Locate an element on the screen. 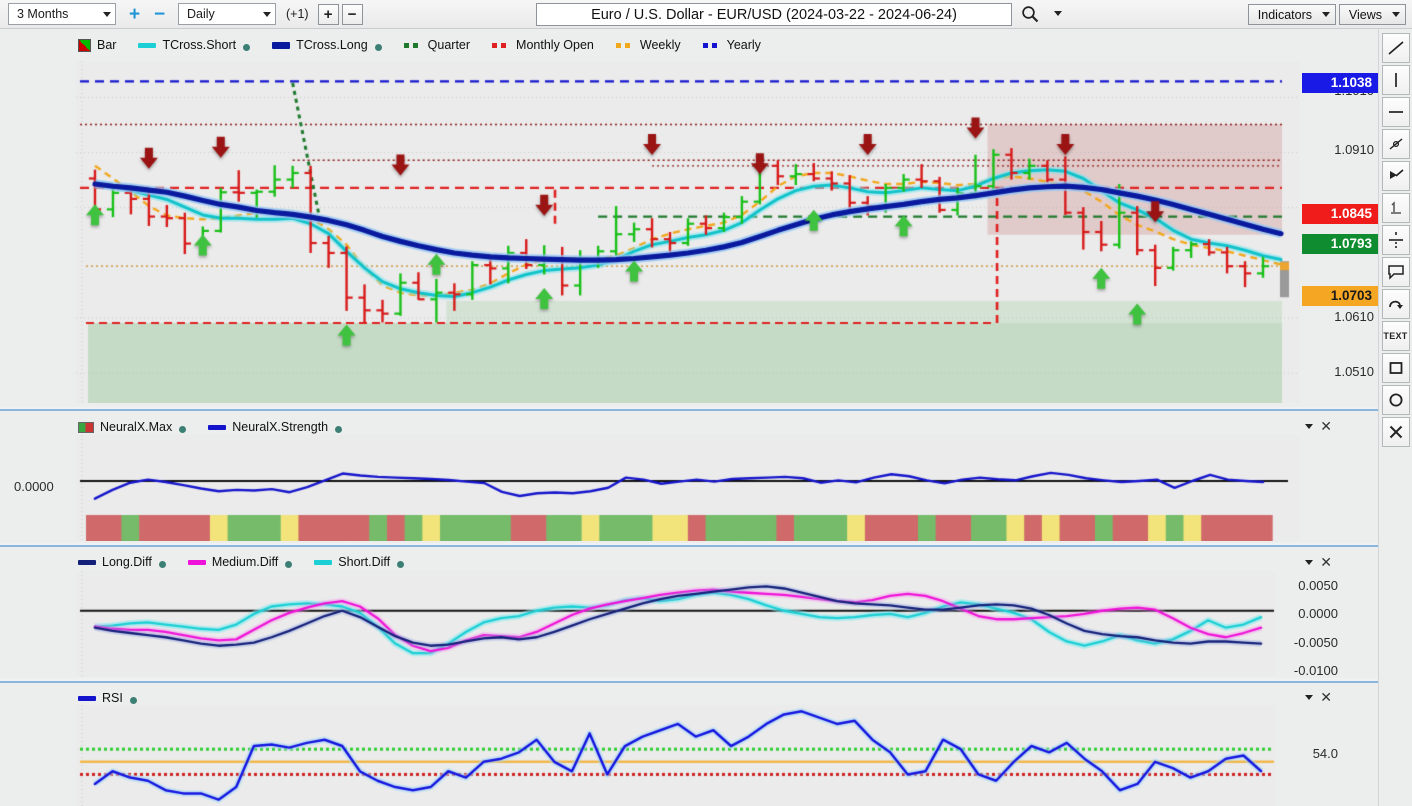 This screenshot has width=1412, height=806. legend-label: Yearly is located at coordinates (743, 45).